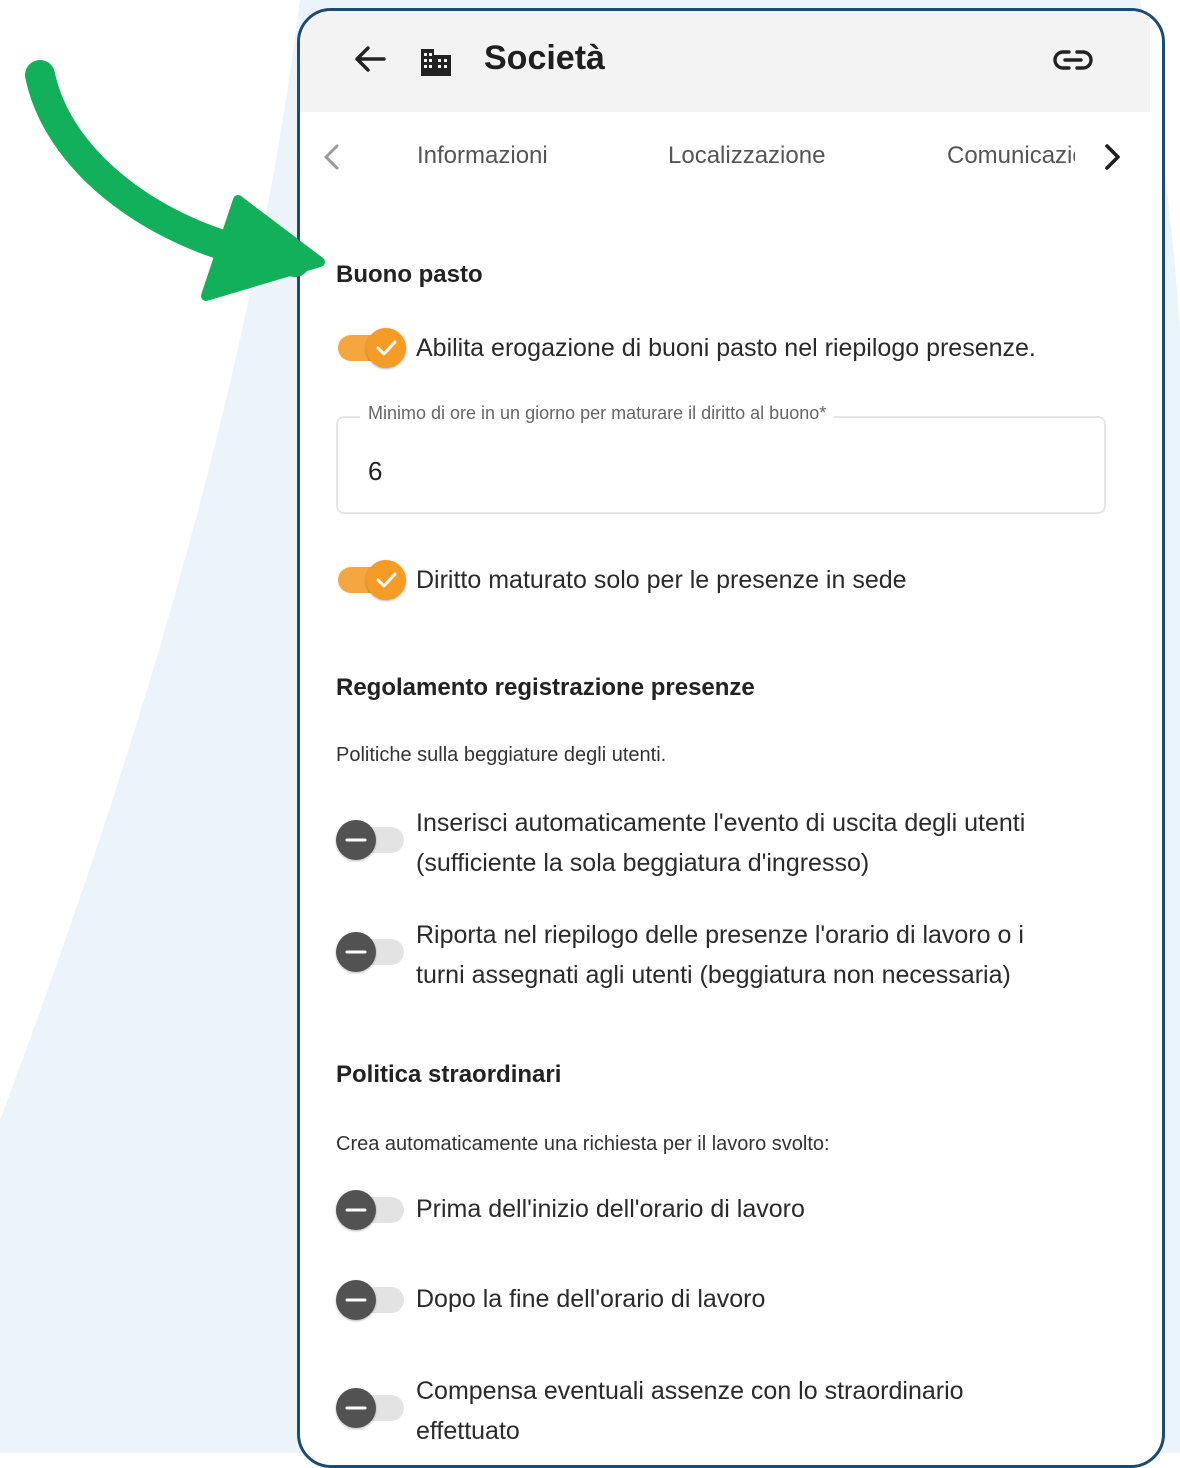  Describe the element at coordinates (436, 62) in the screenshot. I see `building-icon` at that location.